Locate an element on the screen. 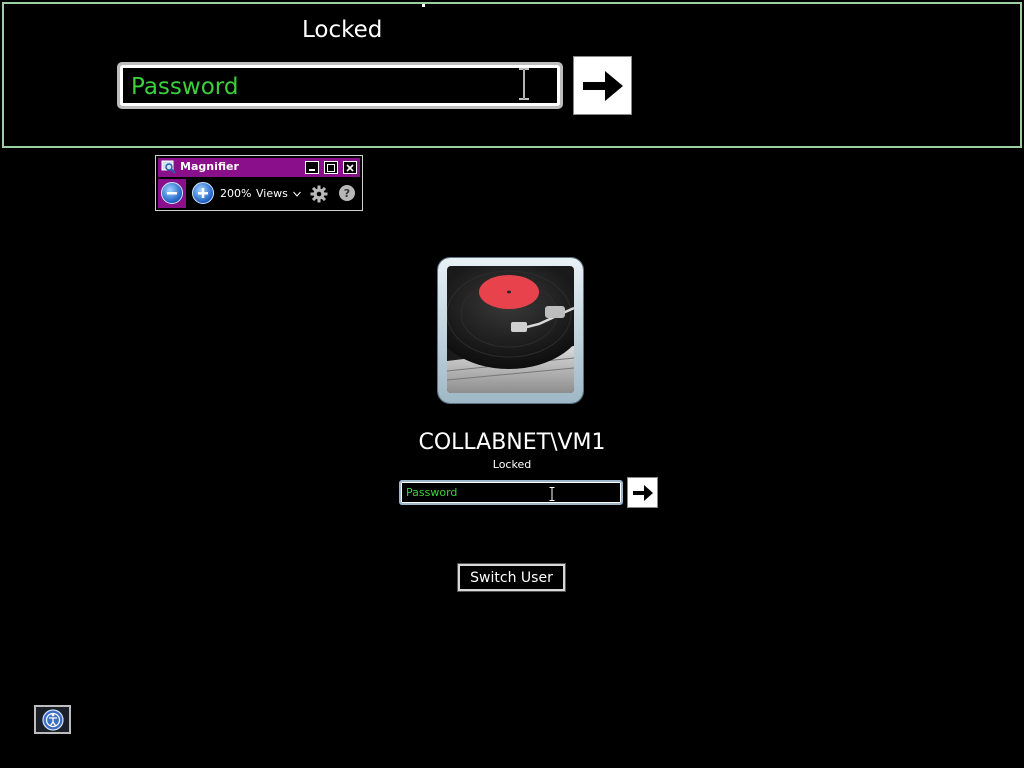 The height and width of the screenshot is (768, 1024). chevron-down-icon is located at coordinates (297, 194).